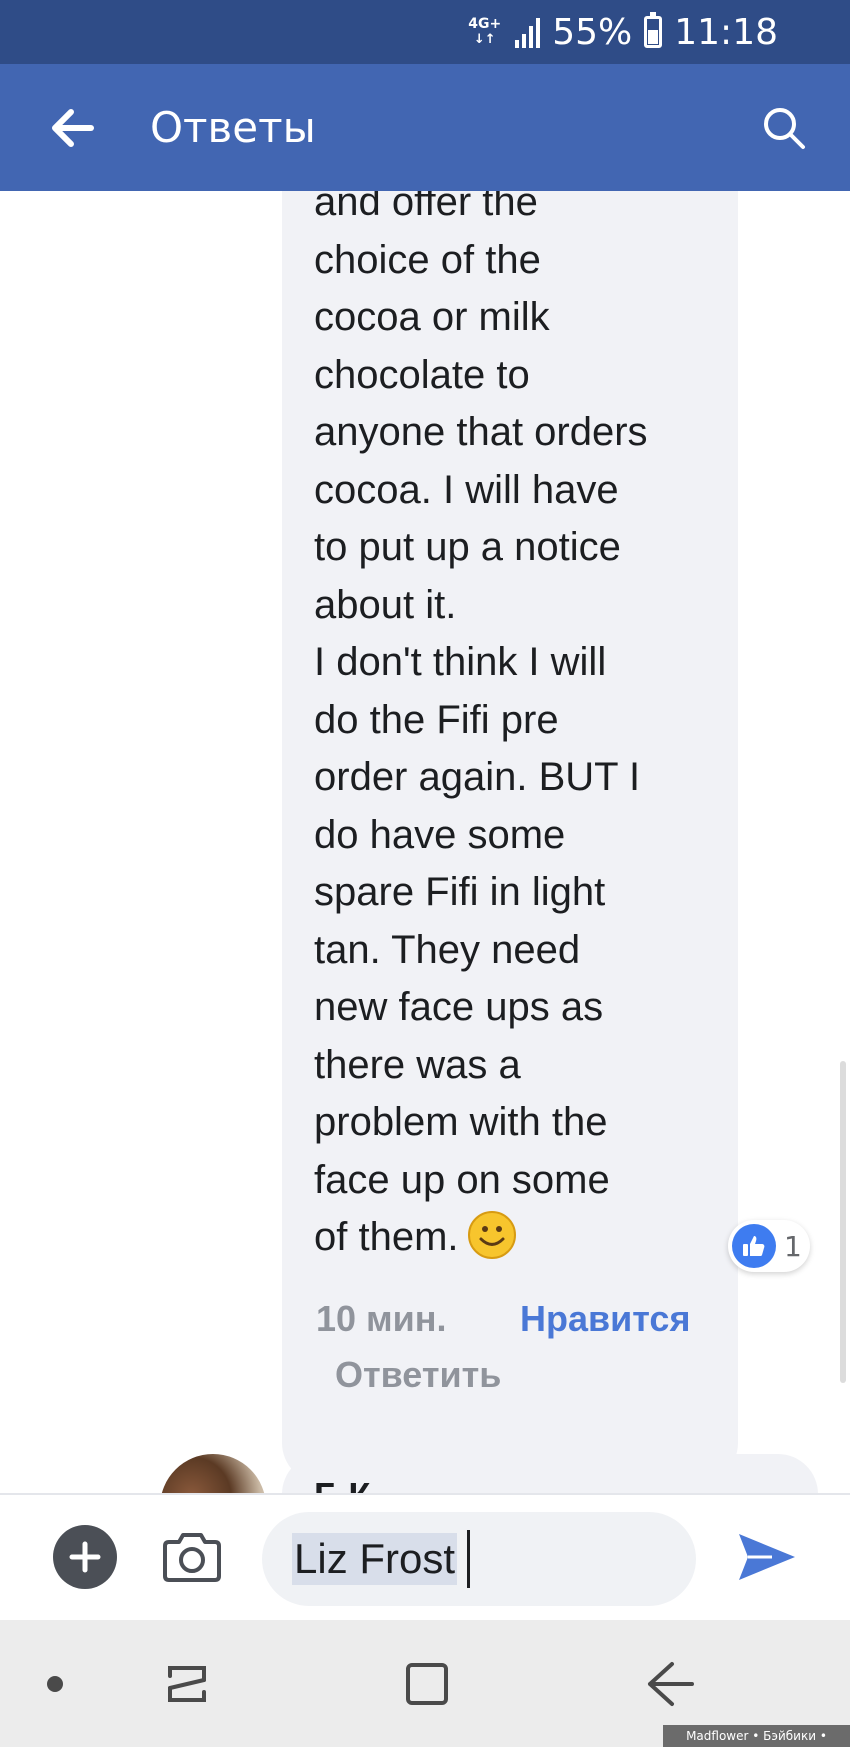 Image resolution: width=850 pixels, height=1747 pixels. I want to click on arrow-left-icon, so click(73, 128).